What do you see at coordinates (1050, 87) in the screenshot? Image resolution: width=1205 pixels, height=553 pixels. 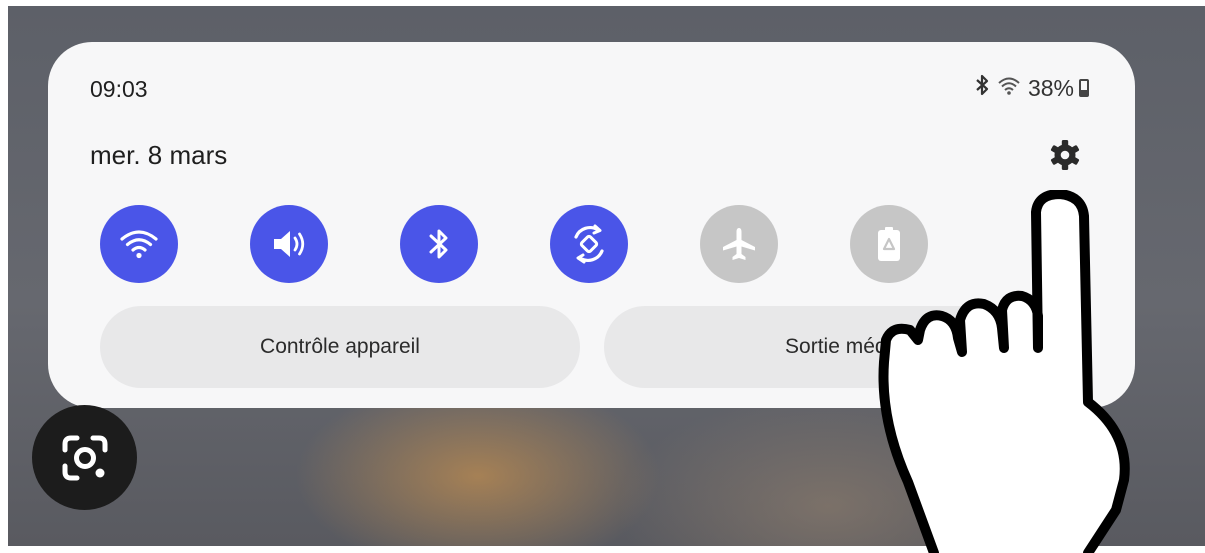 I see `battery-percent: 38%` at bounding box center [1050, 87].